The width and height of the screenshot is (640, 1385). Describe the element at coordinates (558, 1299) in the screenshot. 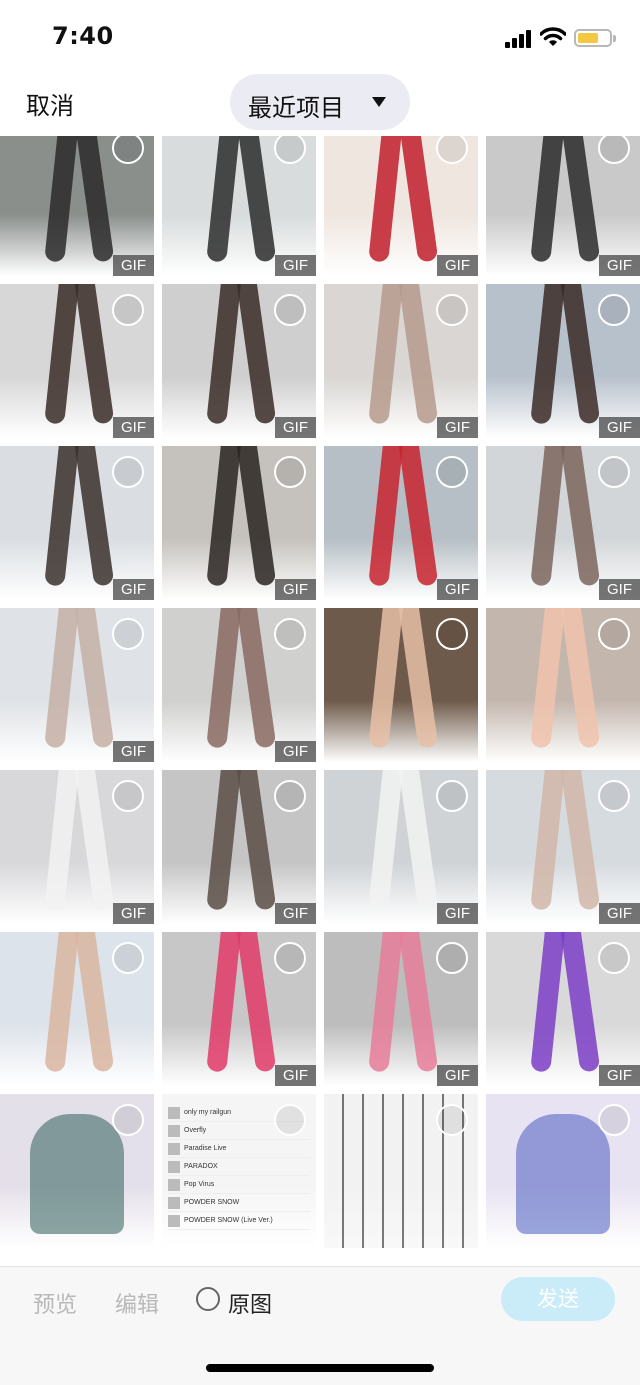

I see `send-button: 发送` at that location.